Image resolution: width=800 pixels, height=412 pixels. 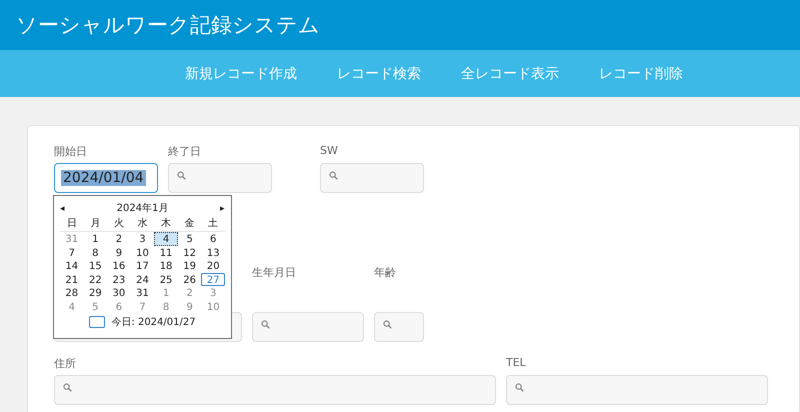 What do you see at coordinates (385, 272) in the screenshot?
I see `field-label: 年齢` at bounding box center [385, 272].